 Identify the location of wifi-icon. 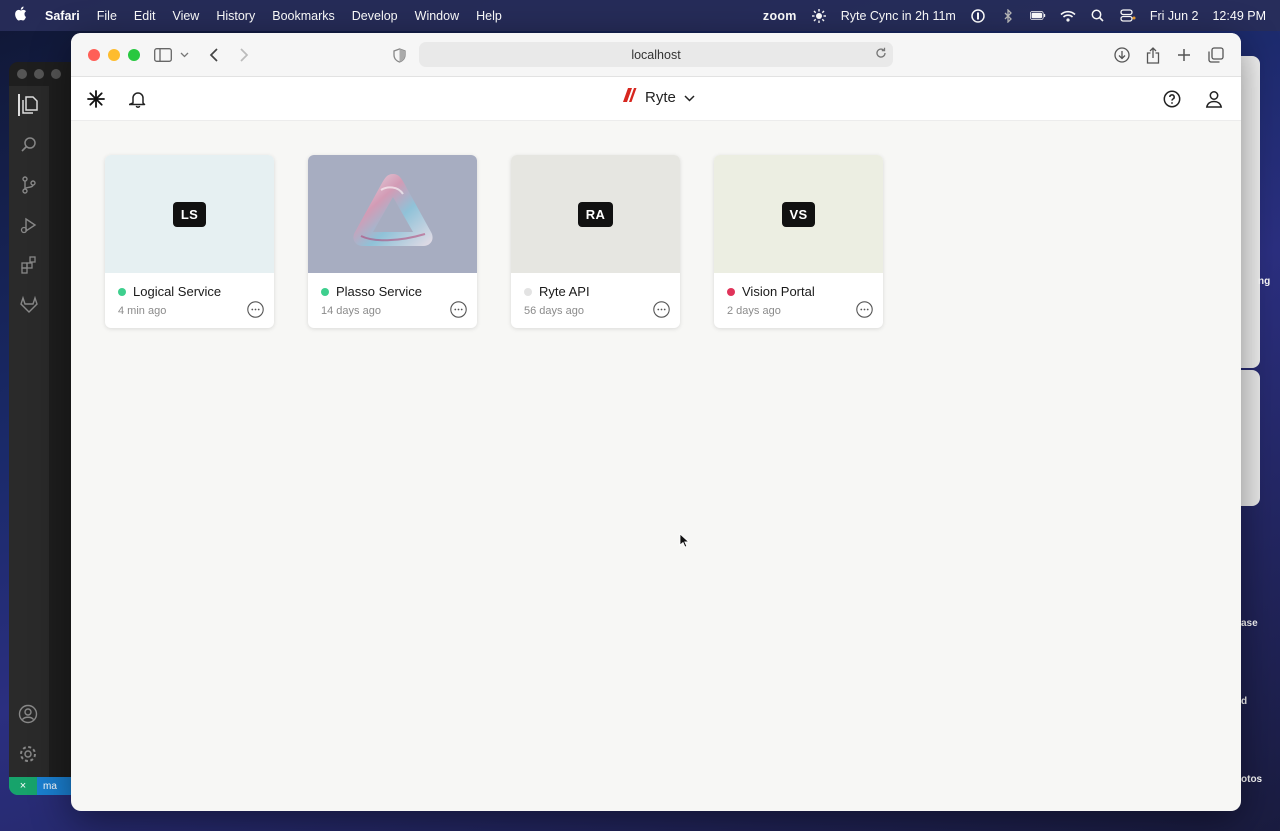
(1068, 16).